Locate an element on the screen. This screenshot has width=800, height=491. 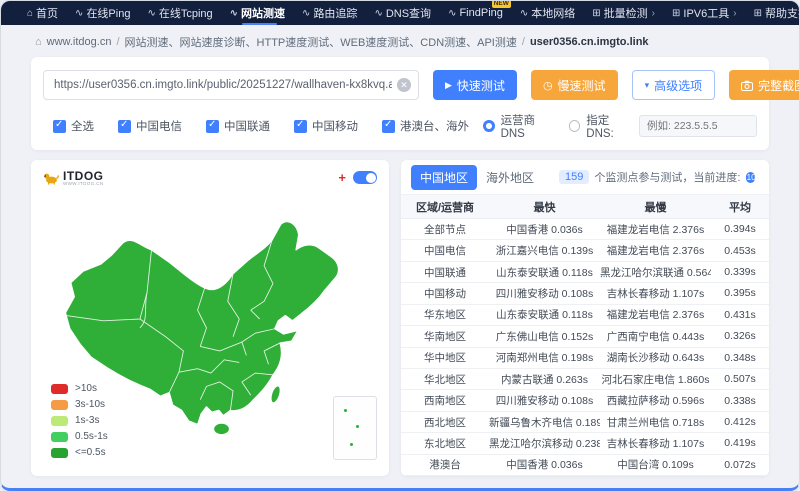
play-icon: ▶ is located at coordinates (448, 84).